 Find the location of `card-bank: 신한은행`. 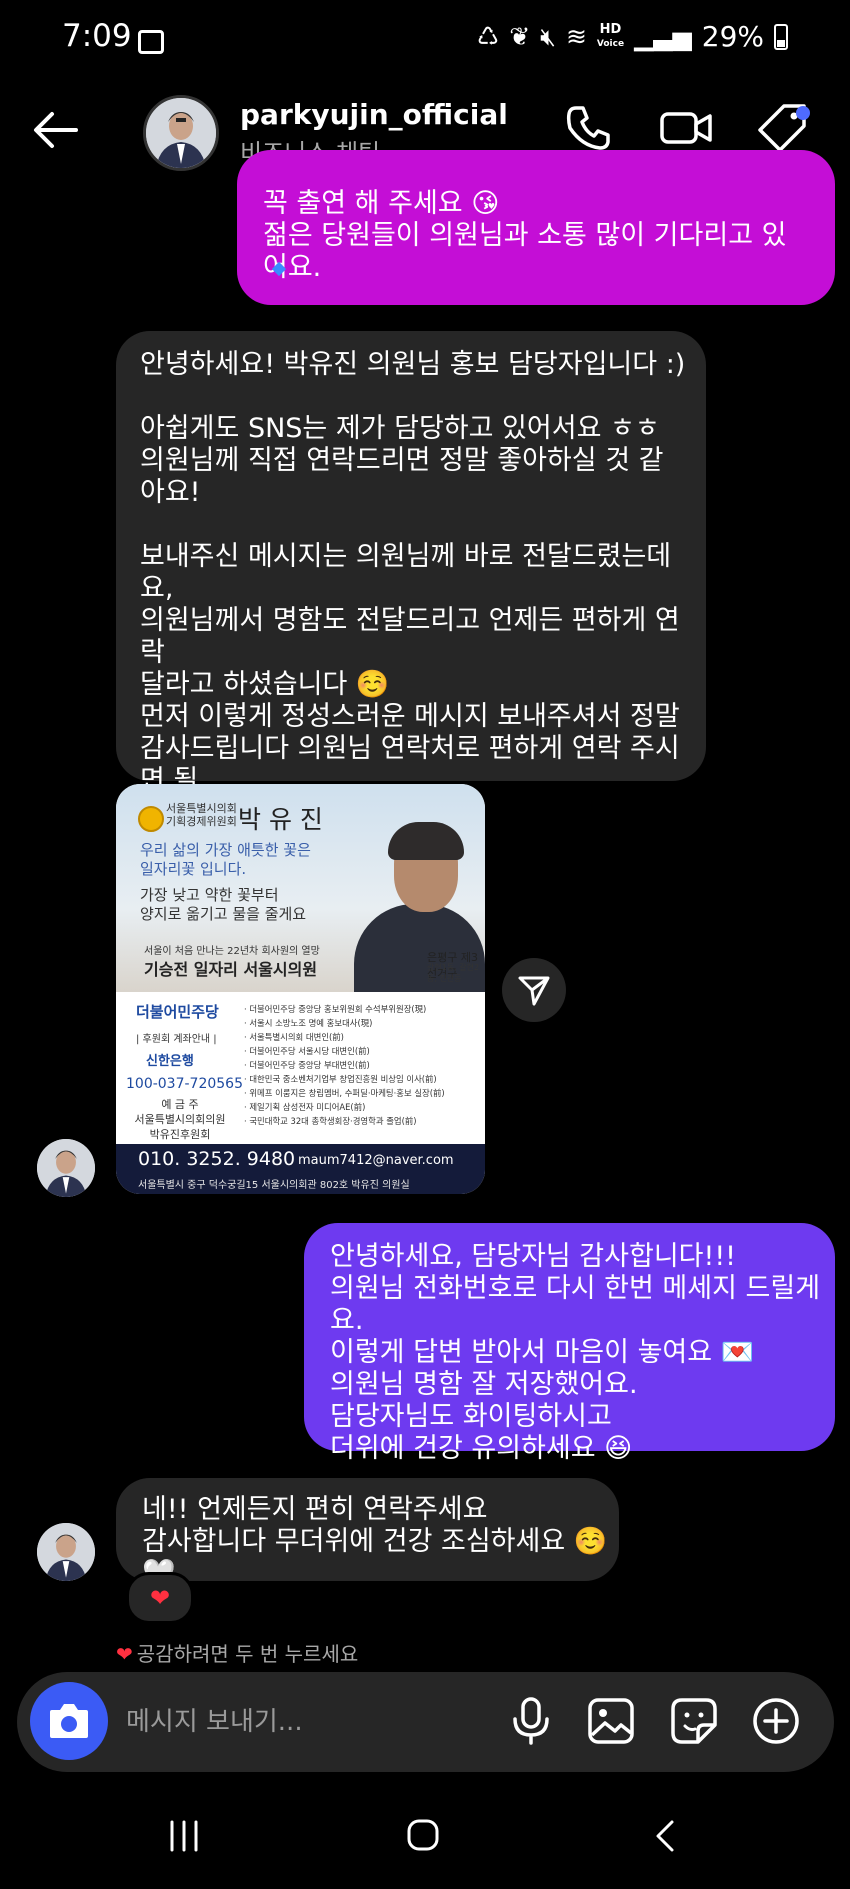

card-bank: 신한은행 is located at coordinates (170, 1061).